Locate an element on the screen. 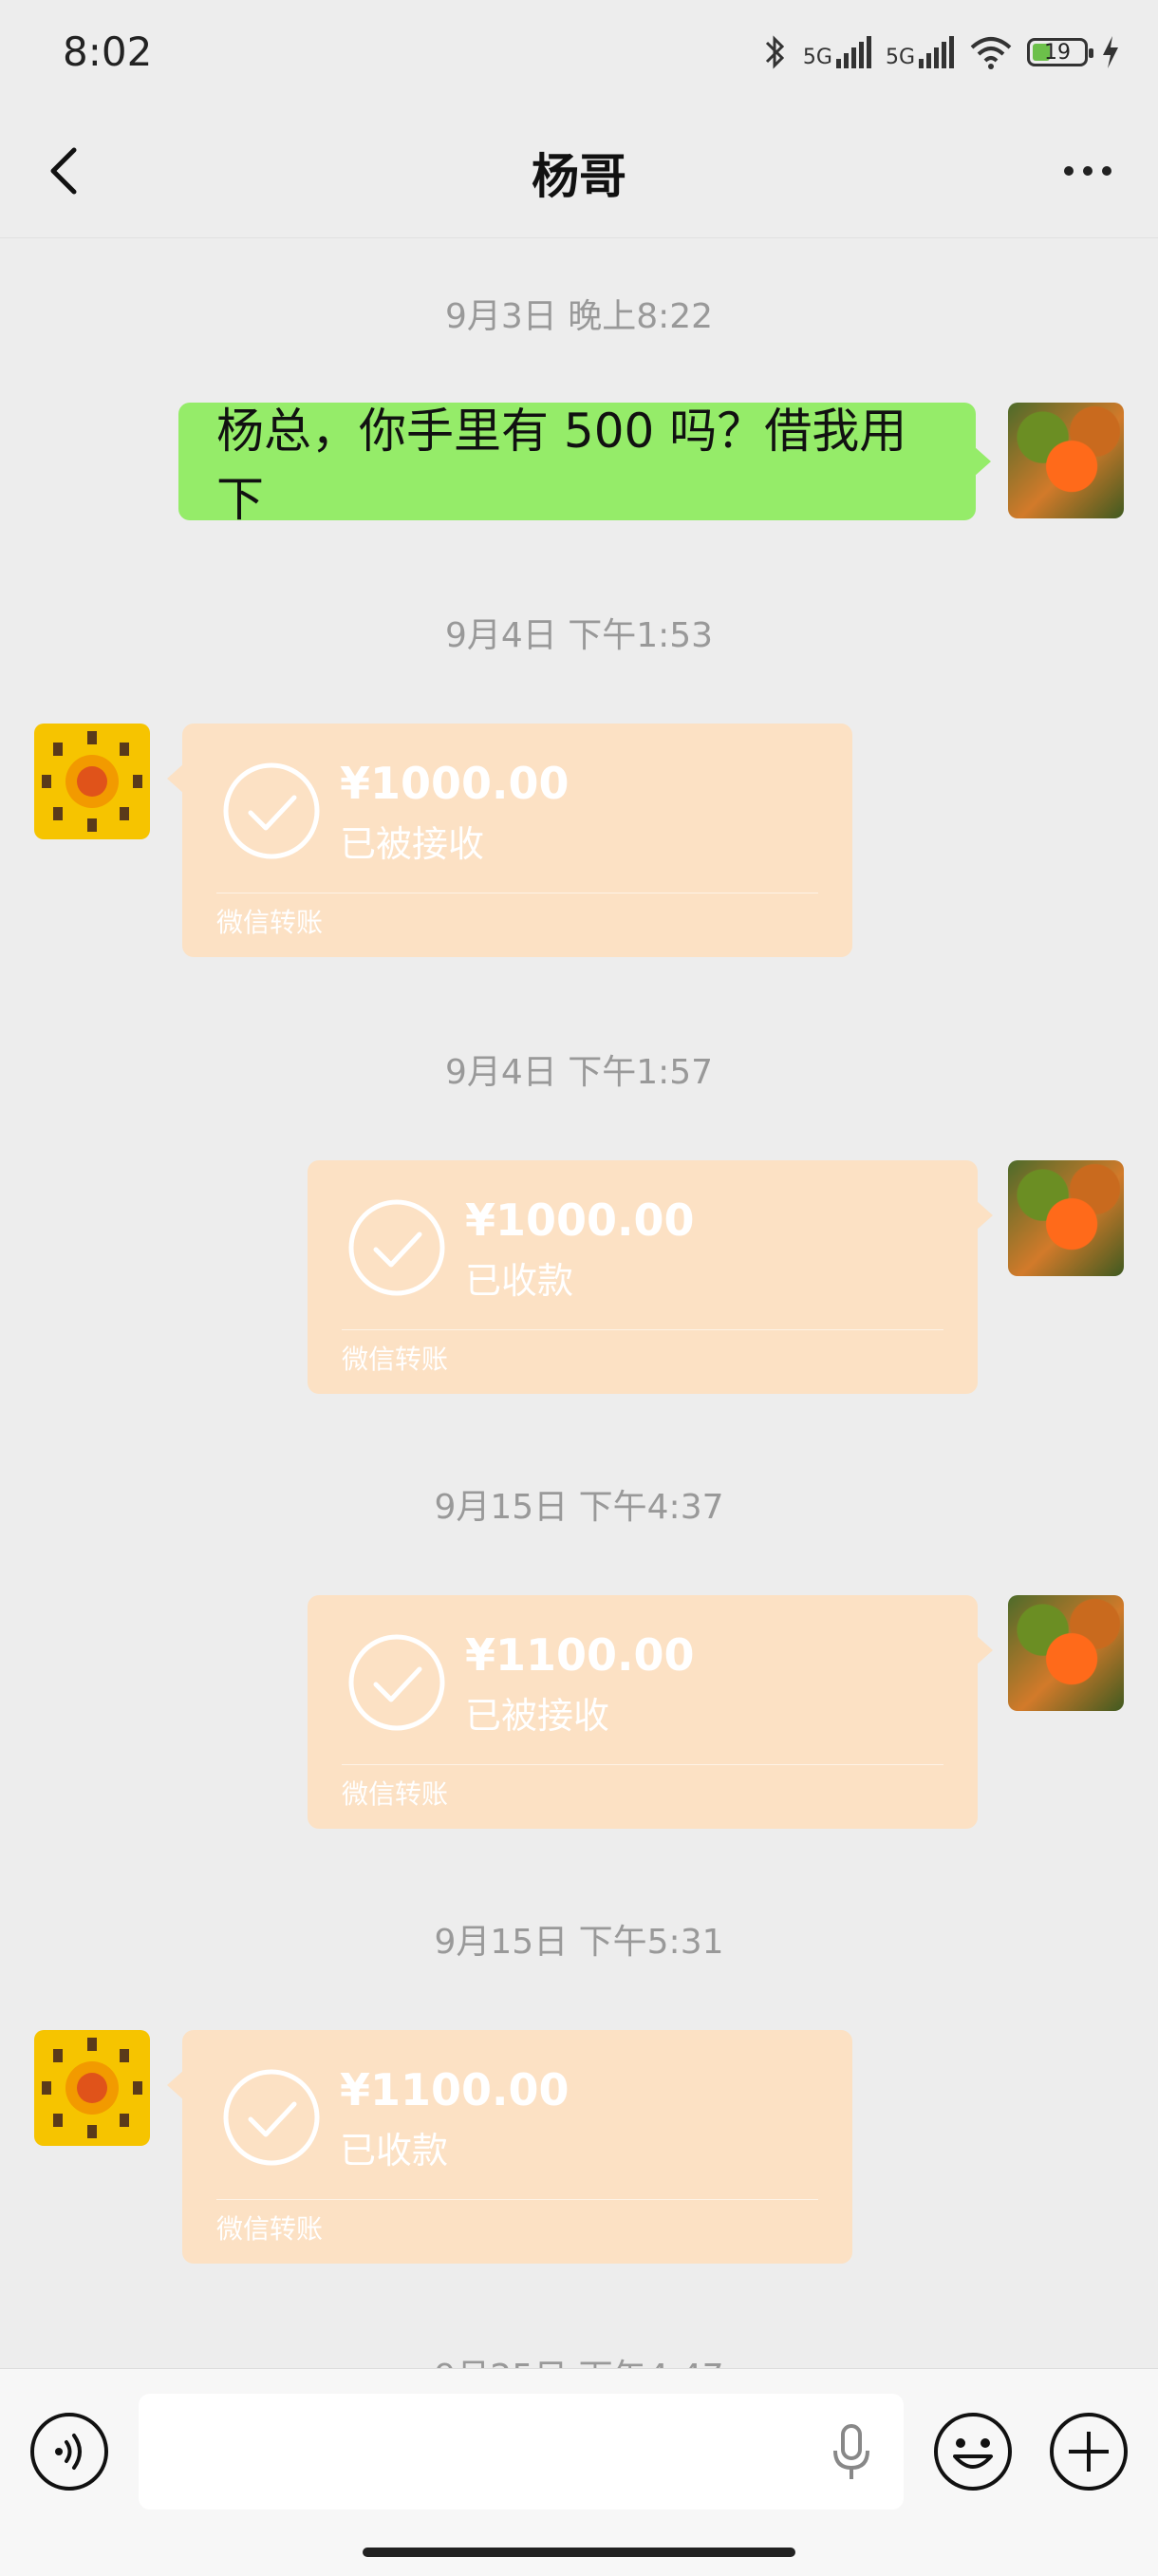  more-icon is located at coordinates (1069, 171).